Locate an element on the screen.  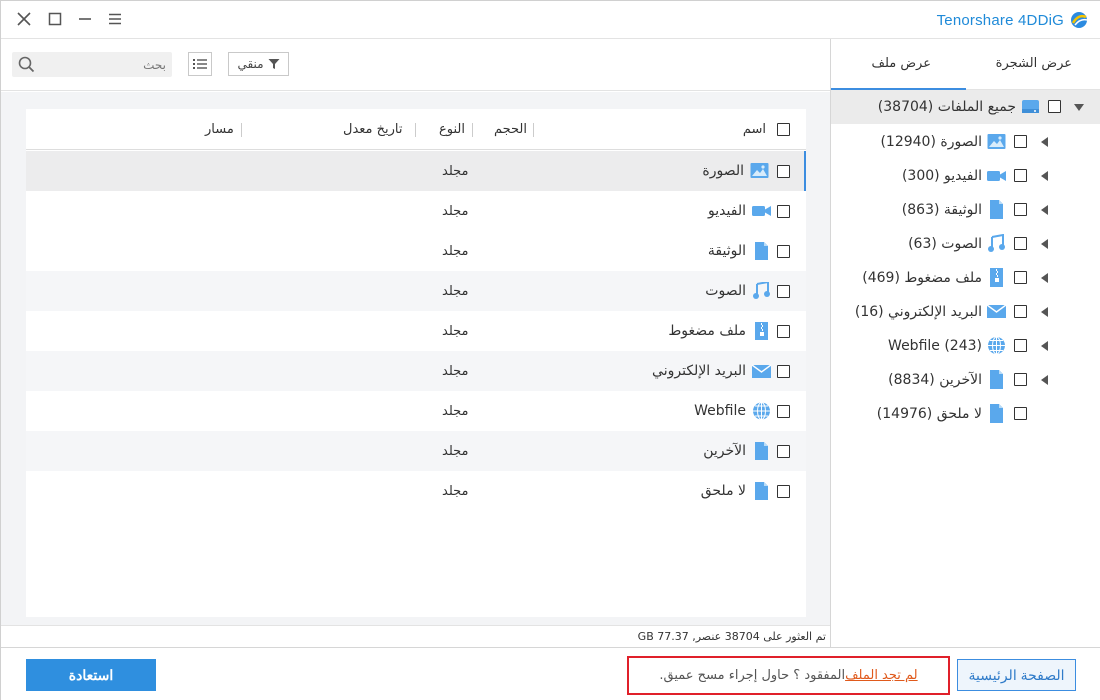
tree-item-all-files: جميع الملفات (38704) is located at coordinates (965, 107).